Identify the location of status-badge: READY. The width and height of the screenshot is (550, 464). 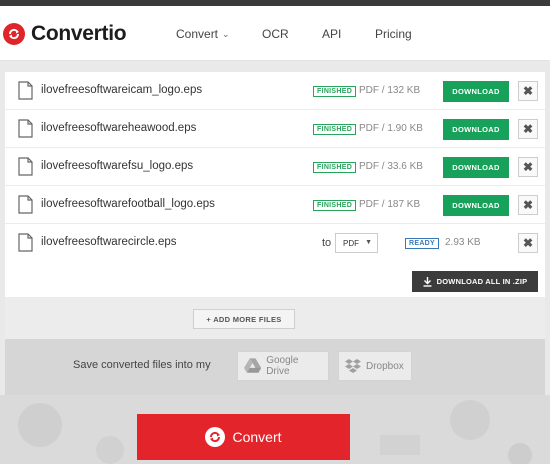
(422, 243).